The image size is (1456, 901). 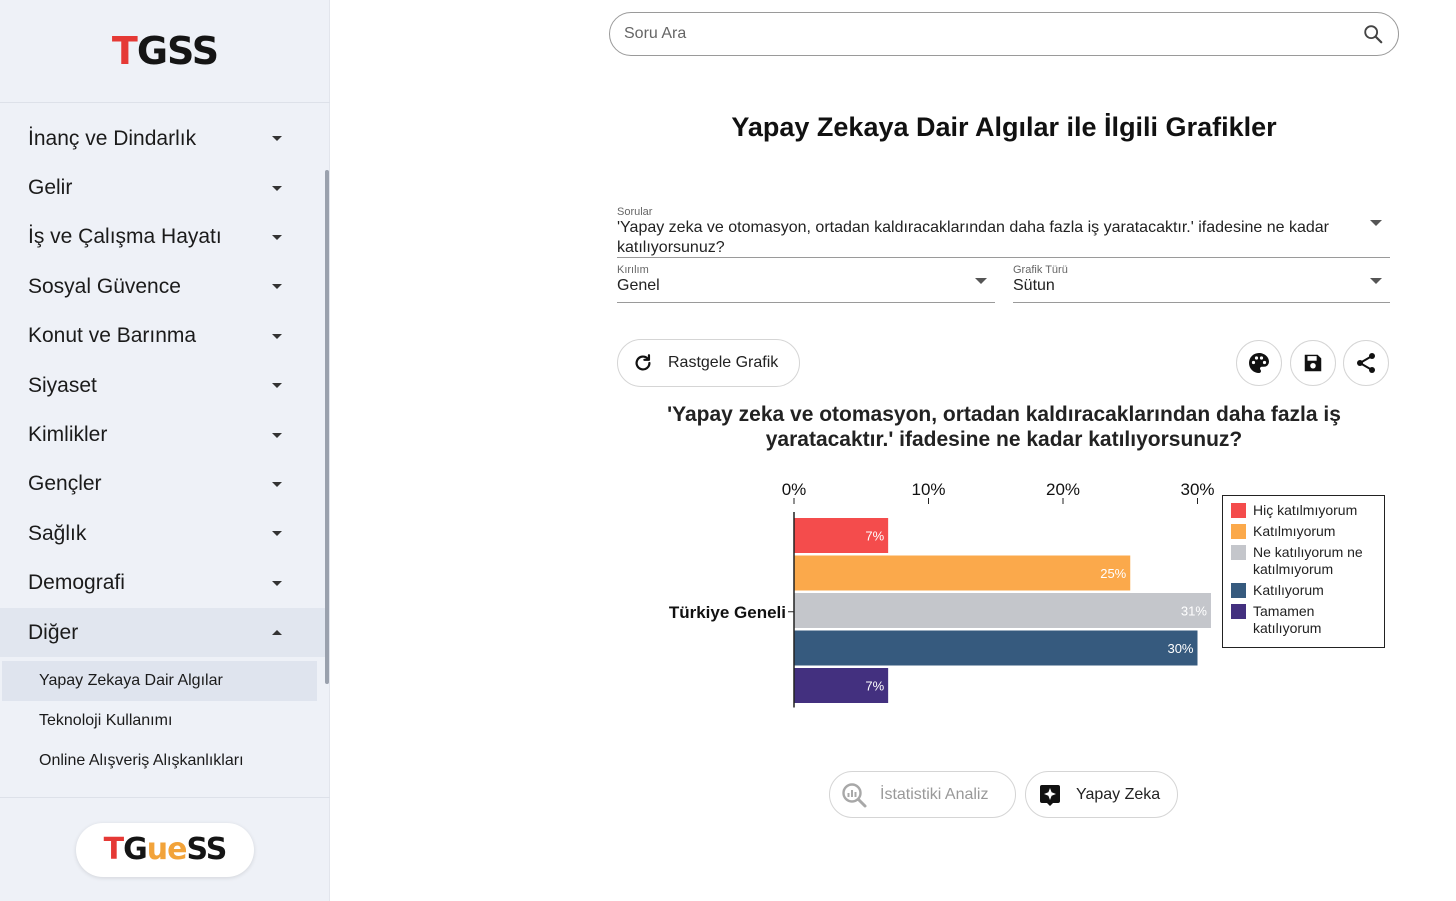 What do you see at coordinates (1197, 489) in the screenshot?
I see `x-tick-label: 30%` at bounding box center [1197, 489].